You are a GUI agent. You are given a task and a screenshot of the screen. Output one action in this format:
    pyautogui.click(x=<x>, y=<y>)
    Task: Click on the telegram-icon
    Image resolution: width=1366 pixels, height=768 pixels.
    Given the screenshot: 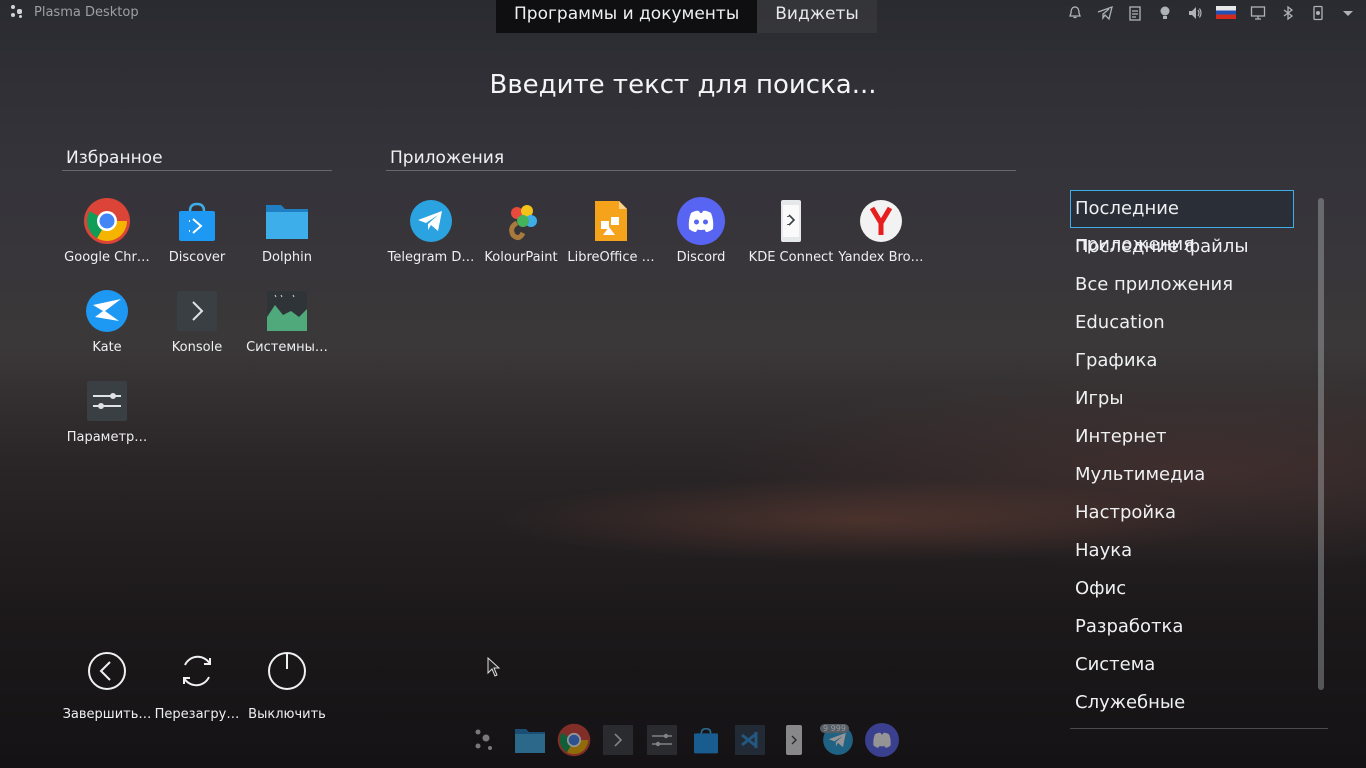 What is the action you would take?
    pyautogui.click(x=431, y=221)
    